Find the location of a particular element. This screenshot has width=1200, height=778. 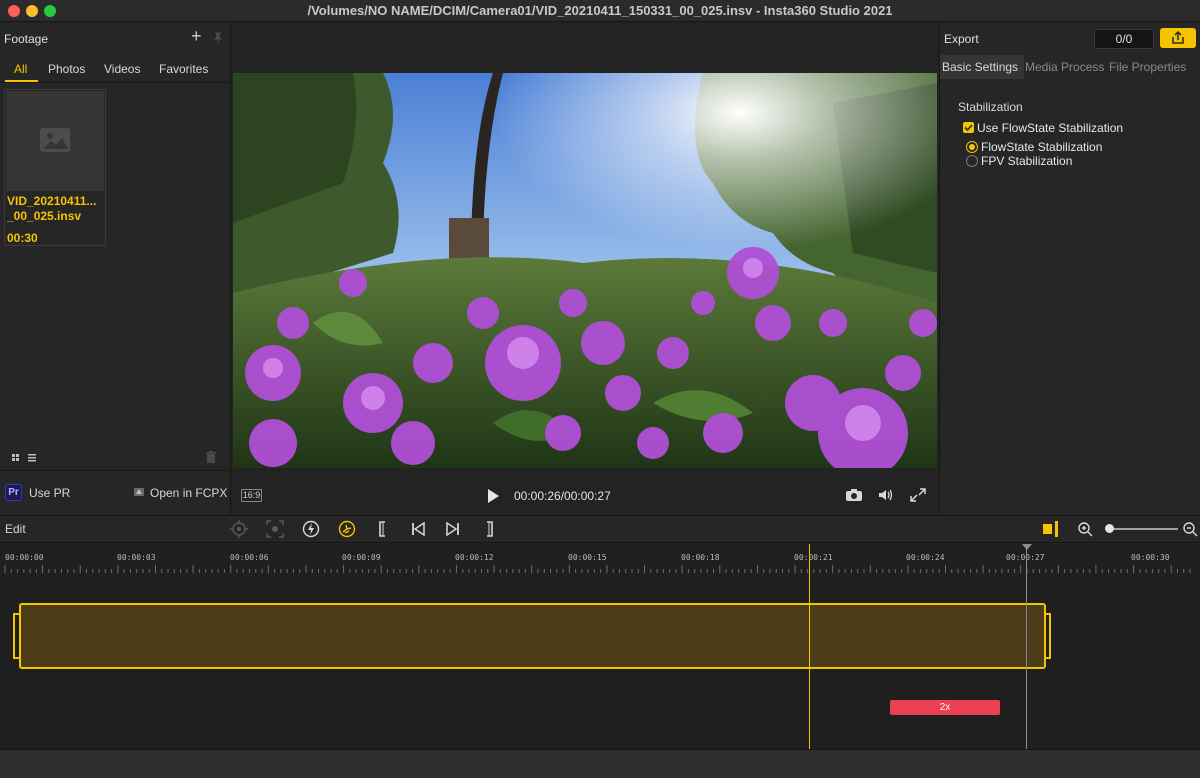

active-tab-indicator is located at coordinates (21, 81).